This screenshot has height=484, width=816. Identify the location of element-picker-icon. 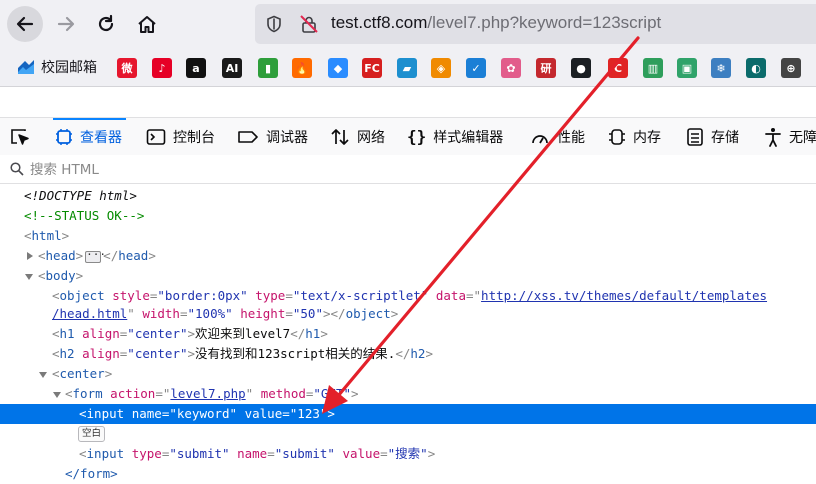
(20, 137).